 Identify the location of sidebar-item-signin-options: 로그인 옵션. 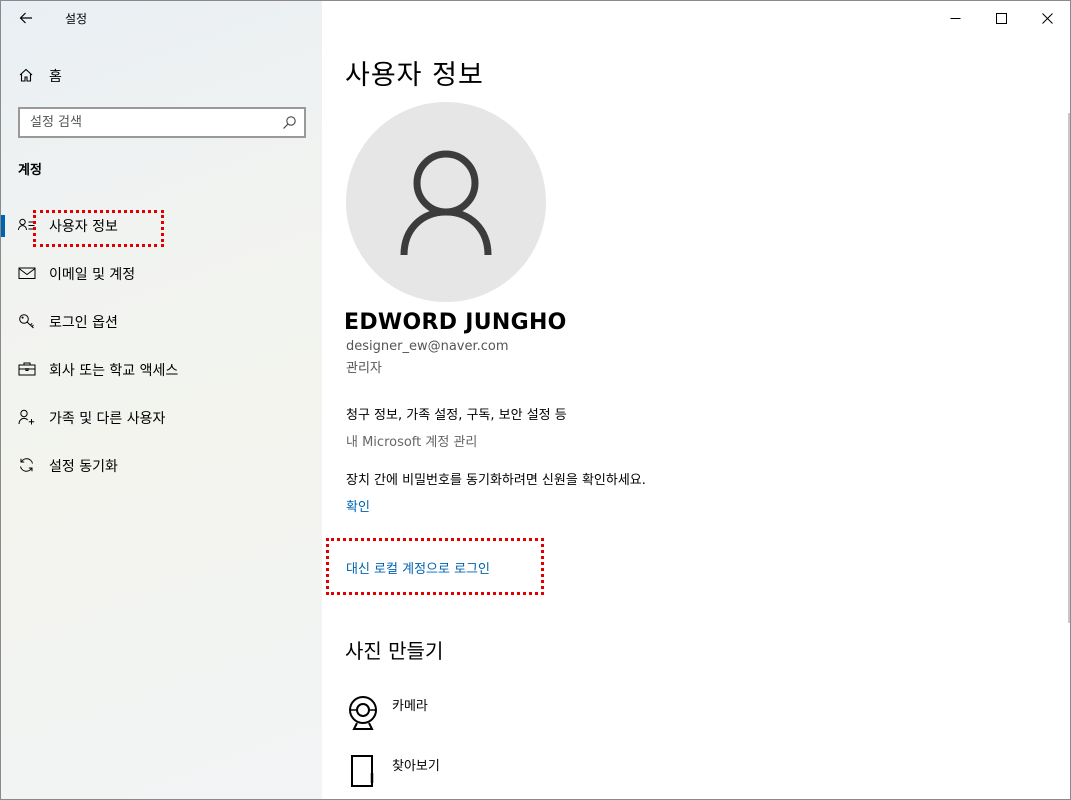
(161, 321).